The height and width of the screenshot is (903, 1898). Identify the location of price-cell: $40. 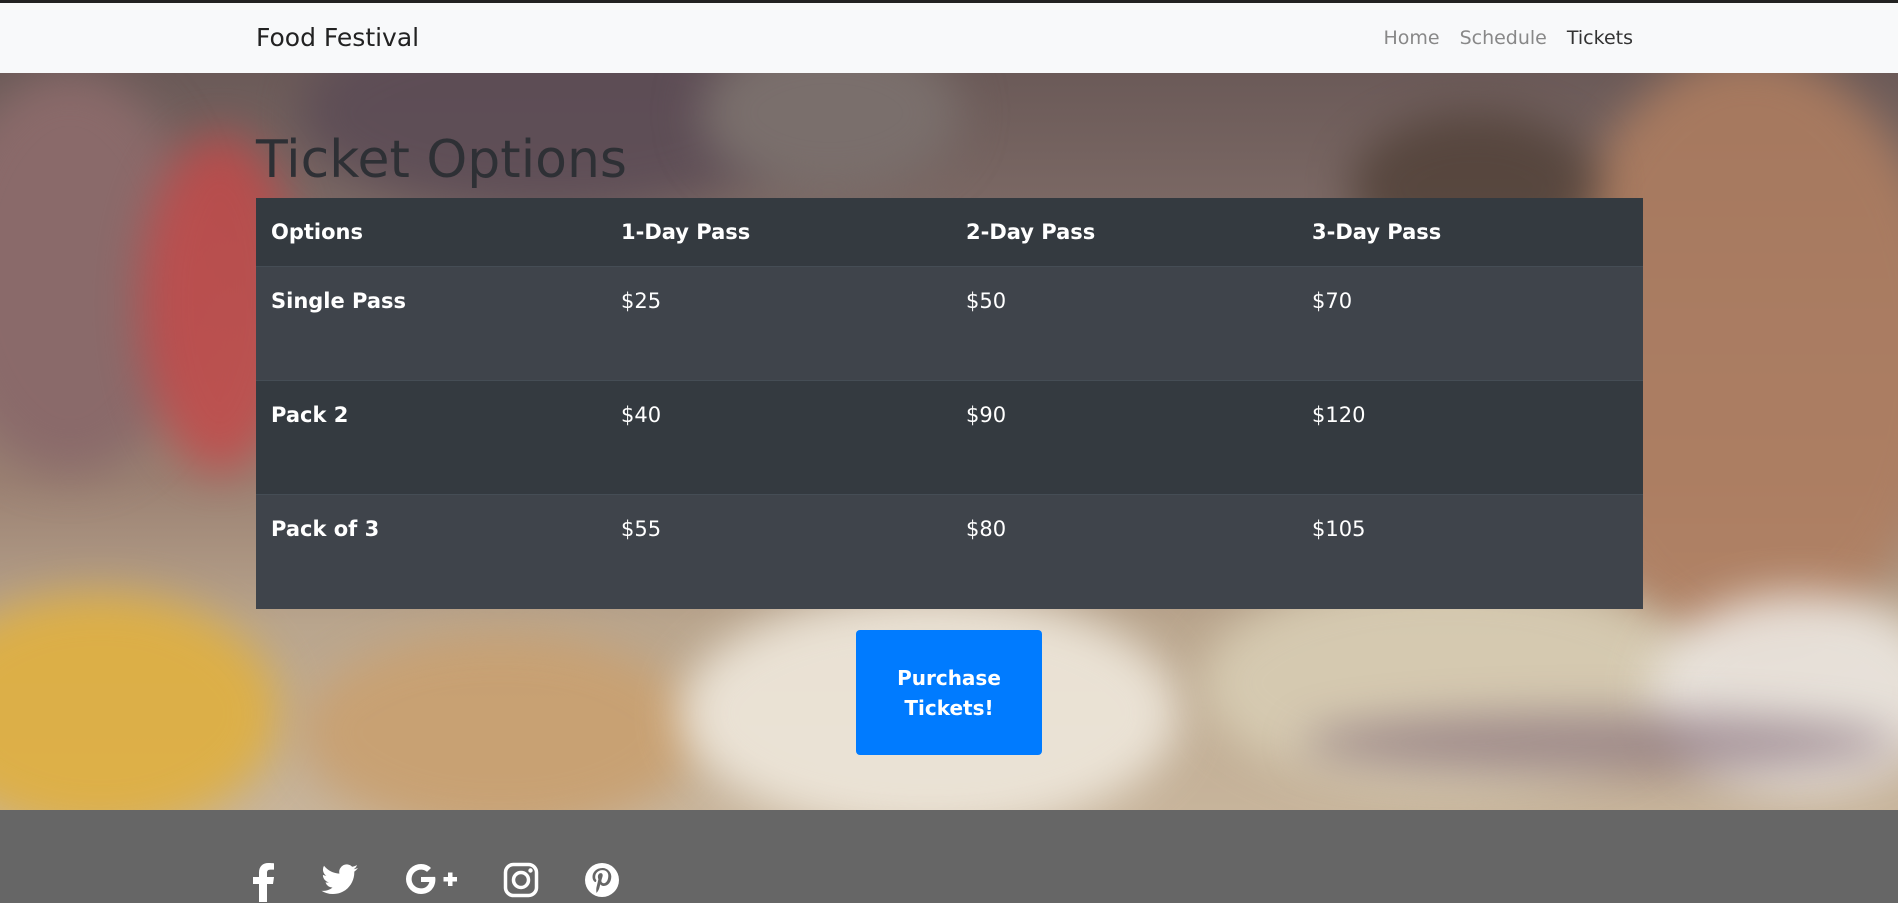
(778, 437).